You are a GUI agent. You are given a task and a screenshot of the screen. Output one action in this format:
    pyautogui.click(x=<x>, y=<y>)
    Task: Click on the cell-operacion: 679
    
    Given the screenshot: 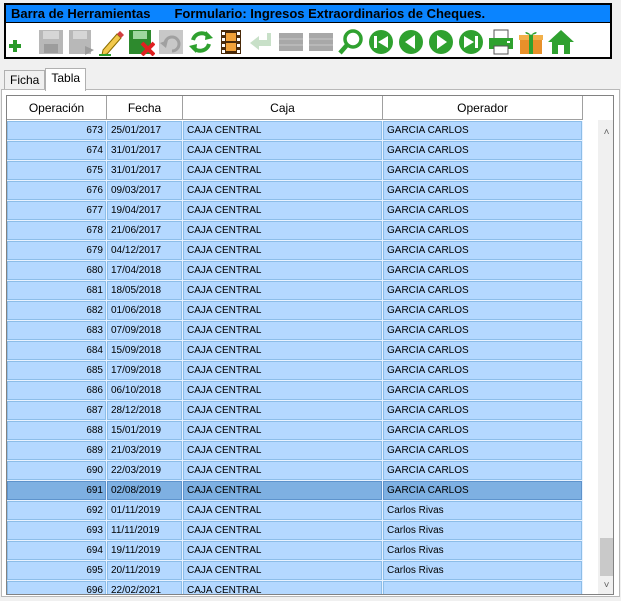 What is the action you would take?
    pyautogui.click(x=57, y=251)
    